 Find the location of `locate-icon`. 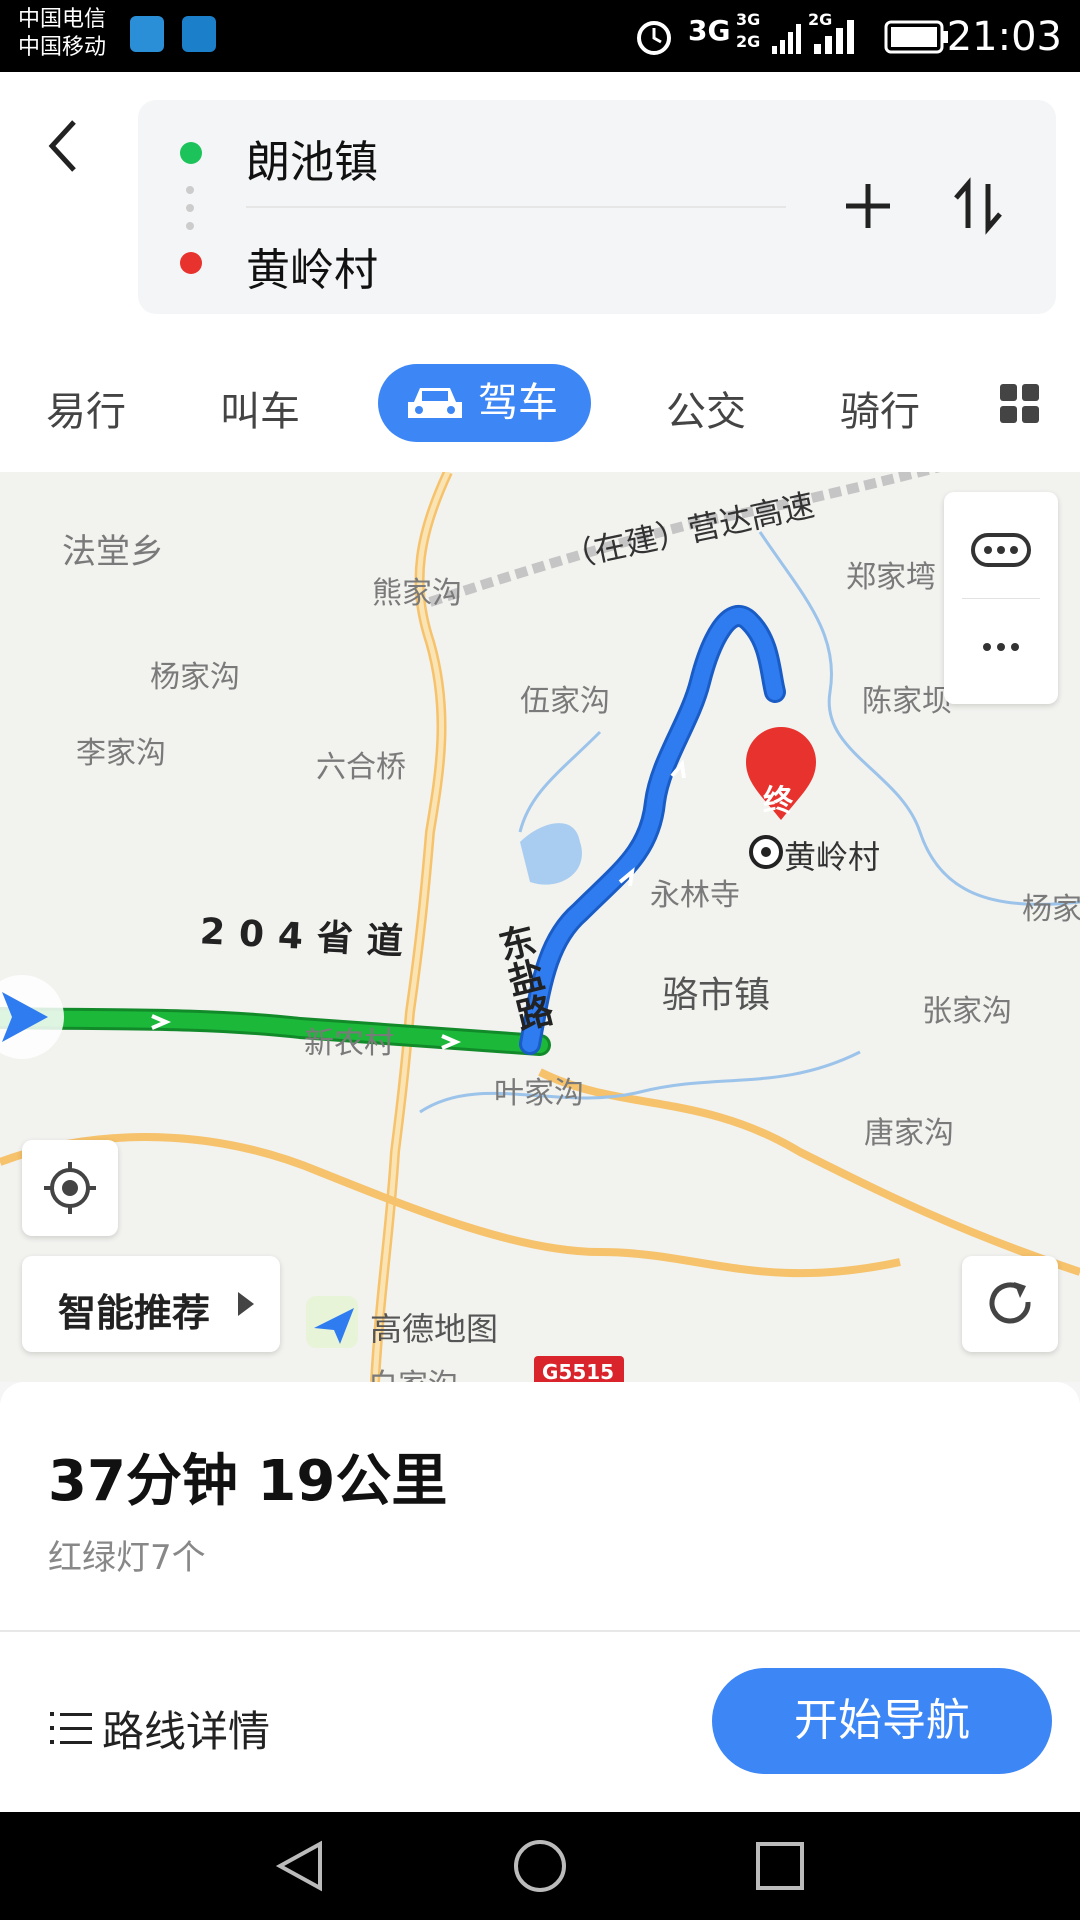

locate-icon is located at coordinates (70, 1188).